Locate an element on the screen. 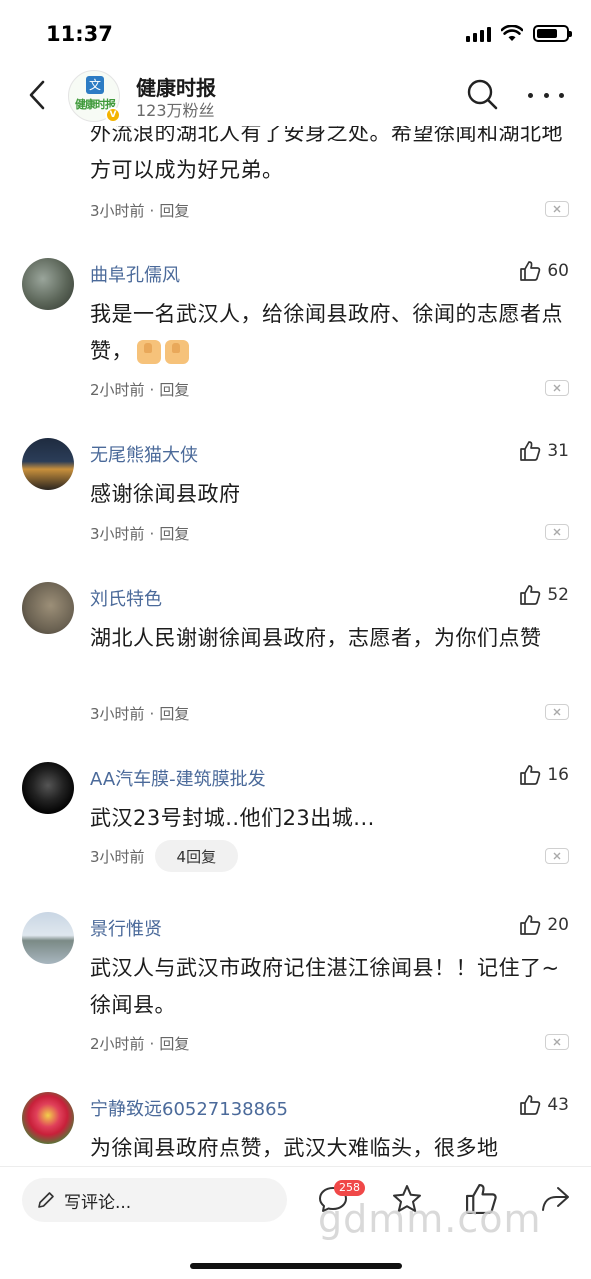 This screenshot has width=591, height=1279. status-icons is located at coordinates (519, 33).